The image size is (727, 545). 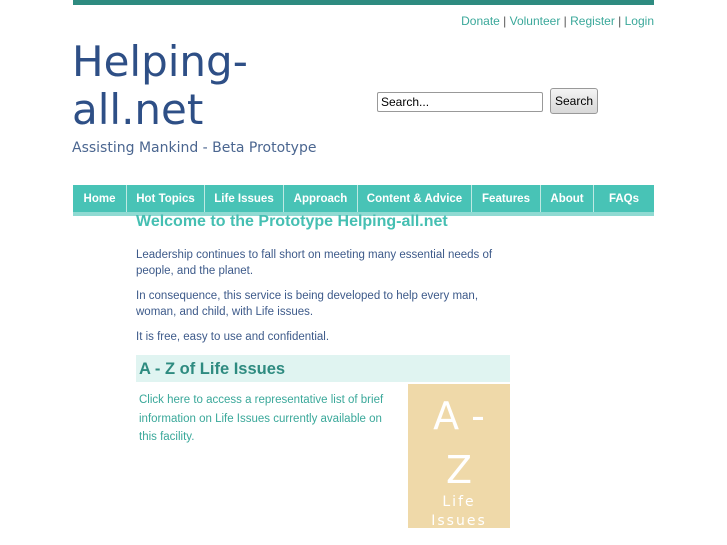 What do you see at coordinates (480, 21) in the screenshot?
I see `donate-link: Donate` at bounding box center [480, 21].